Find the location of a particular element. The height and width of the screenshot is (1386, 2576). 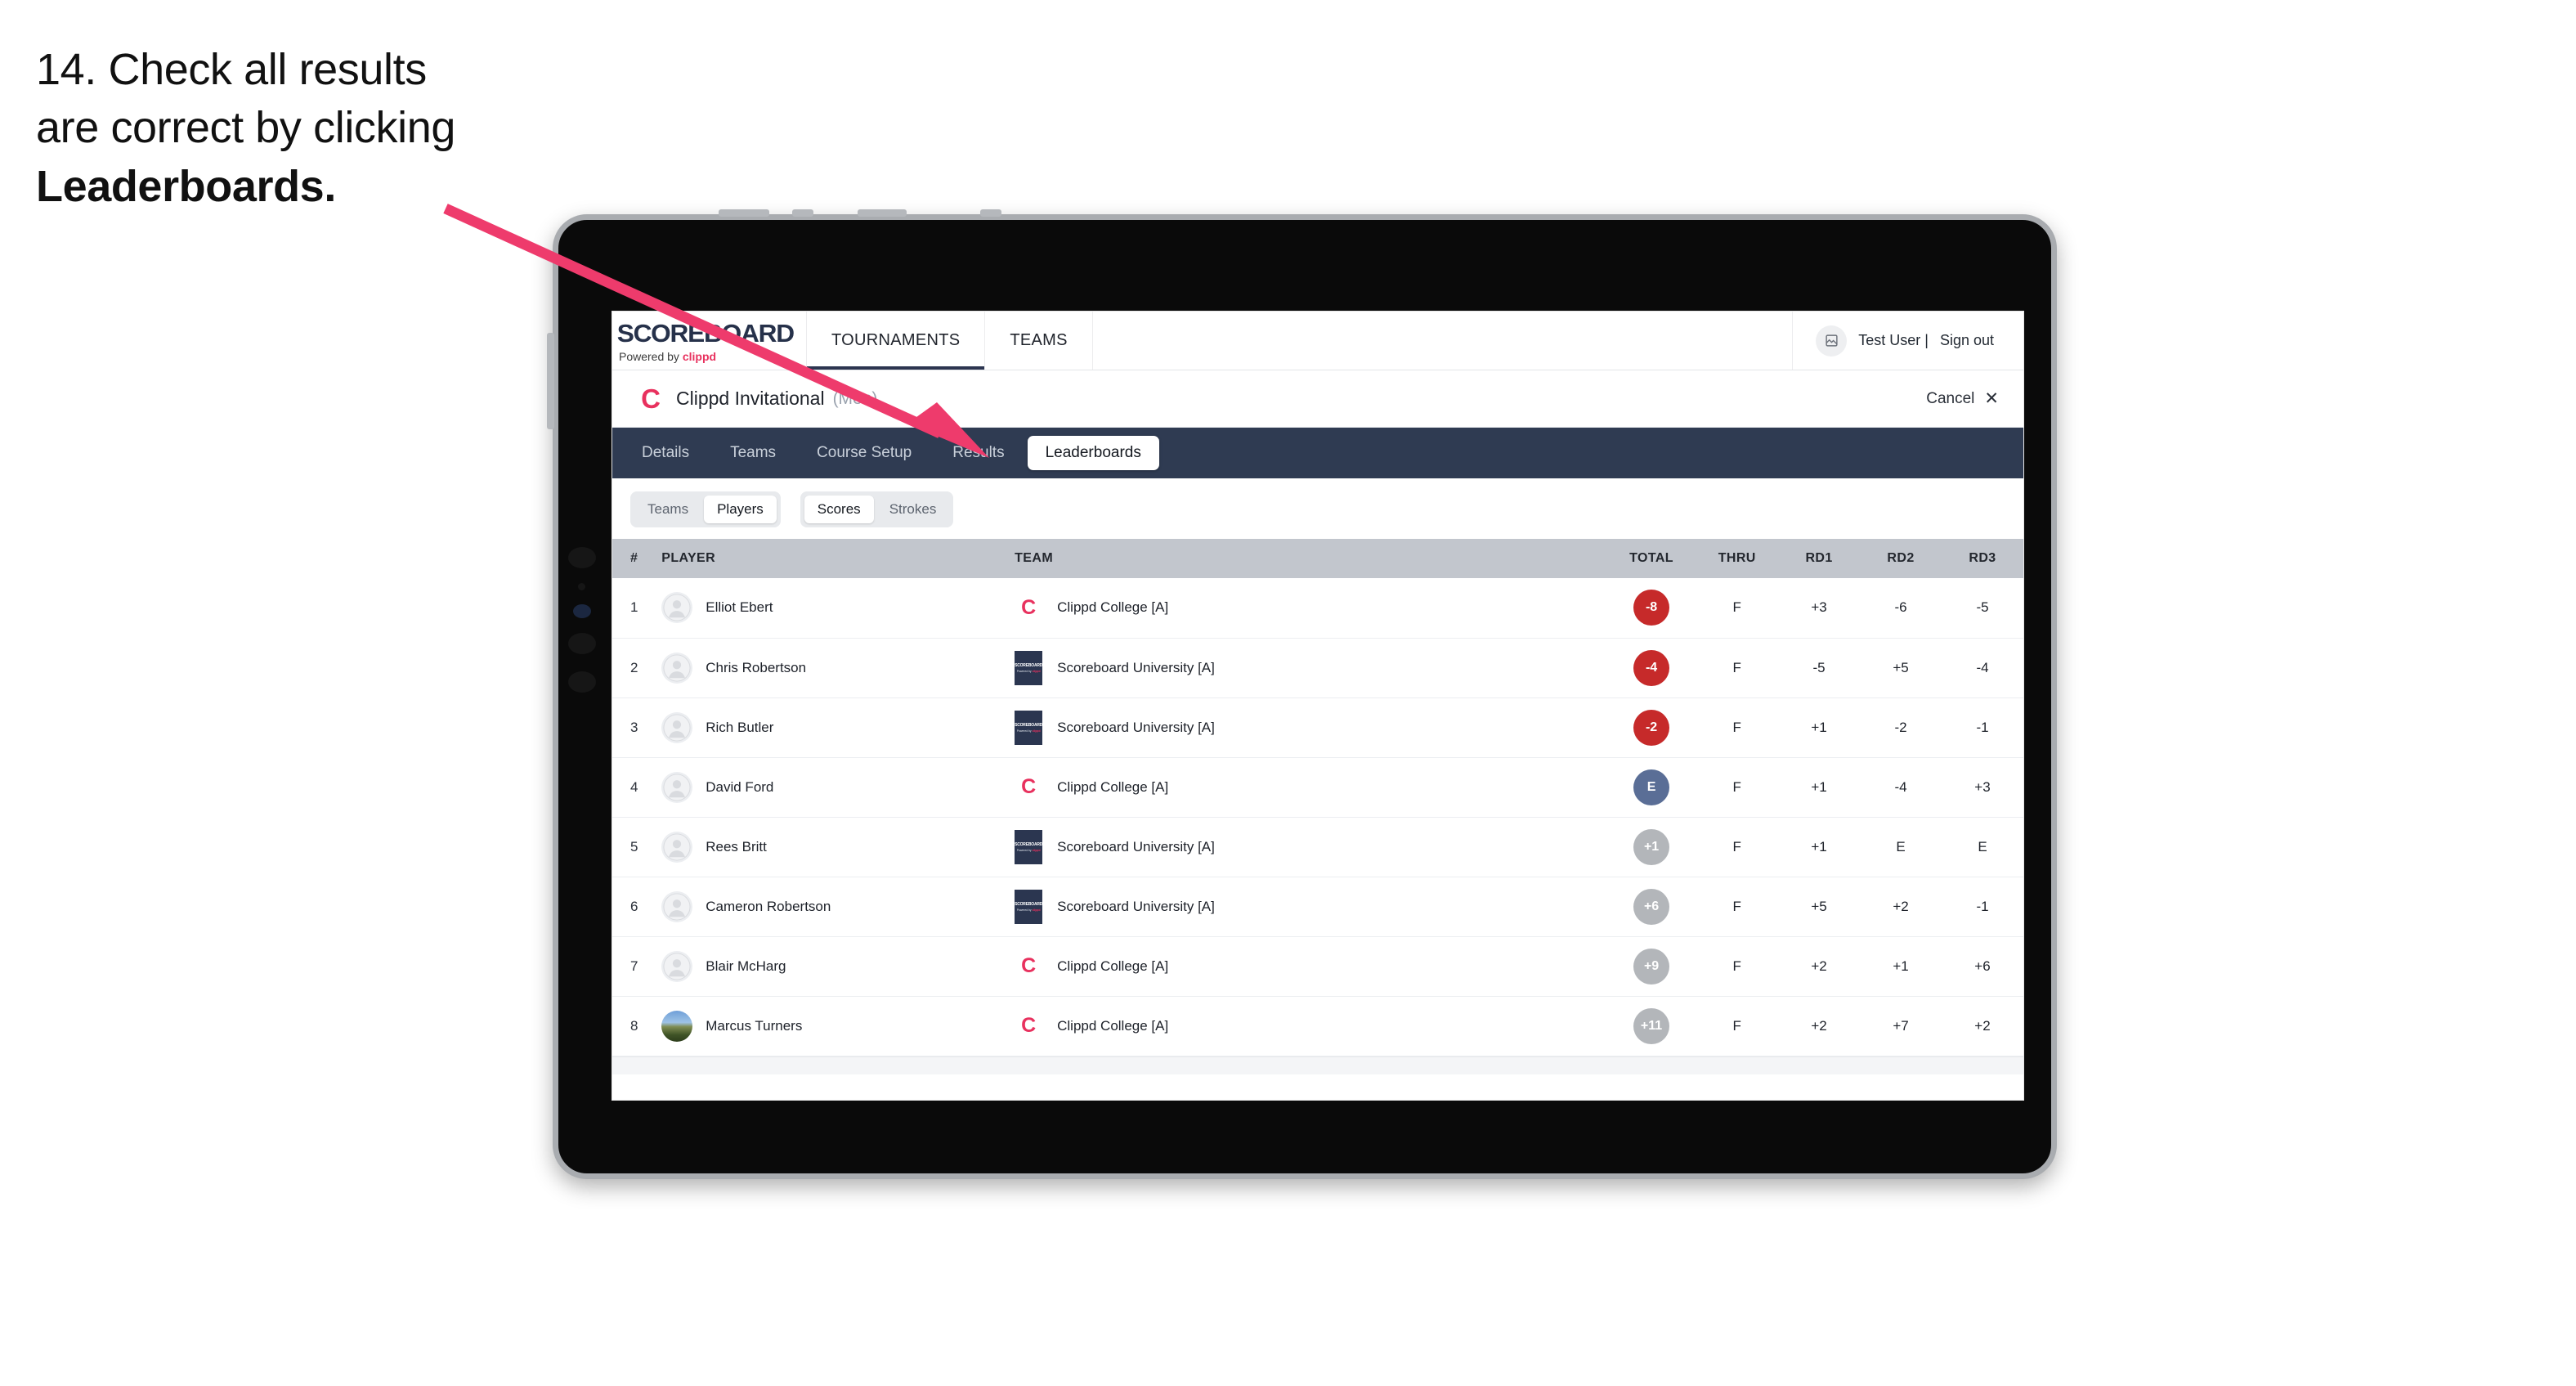

cell-rd2: -4 is located at coordinates (1900, 786).